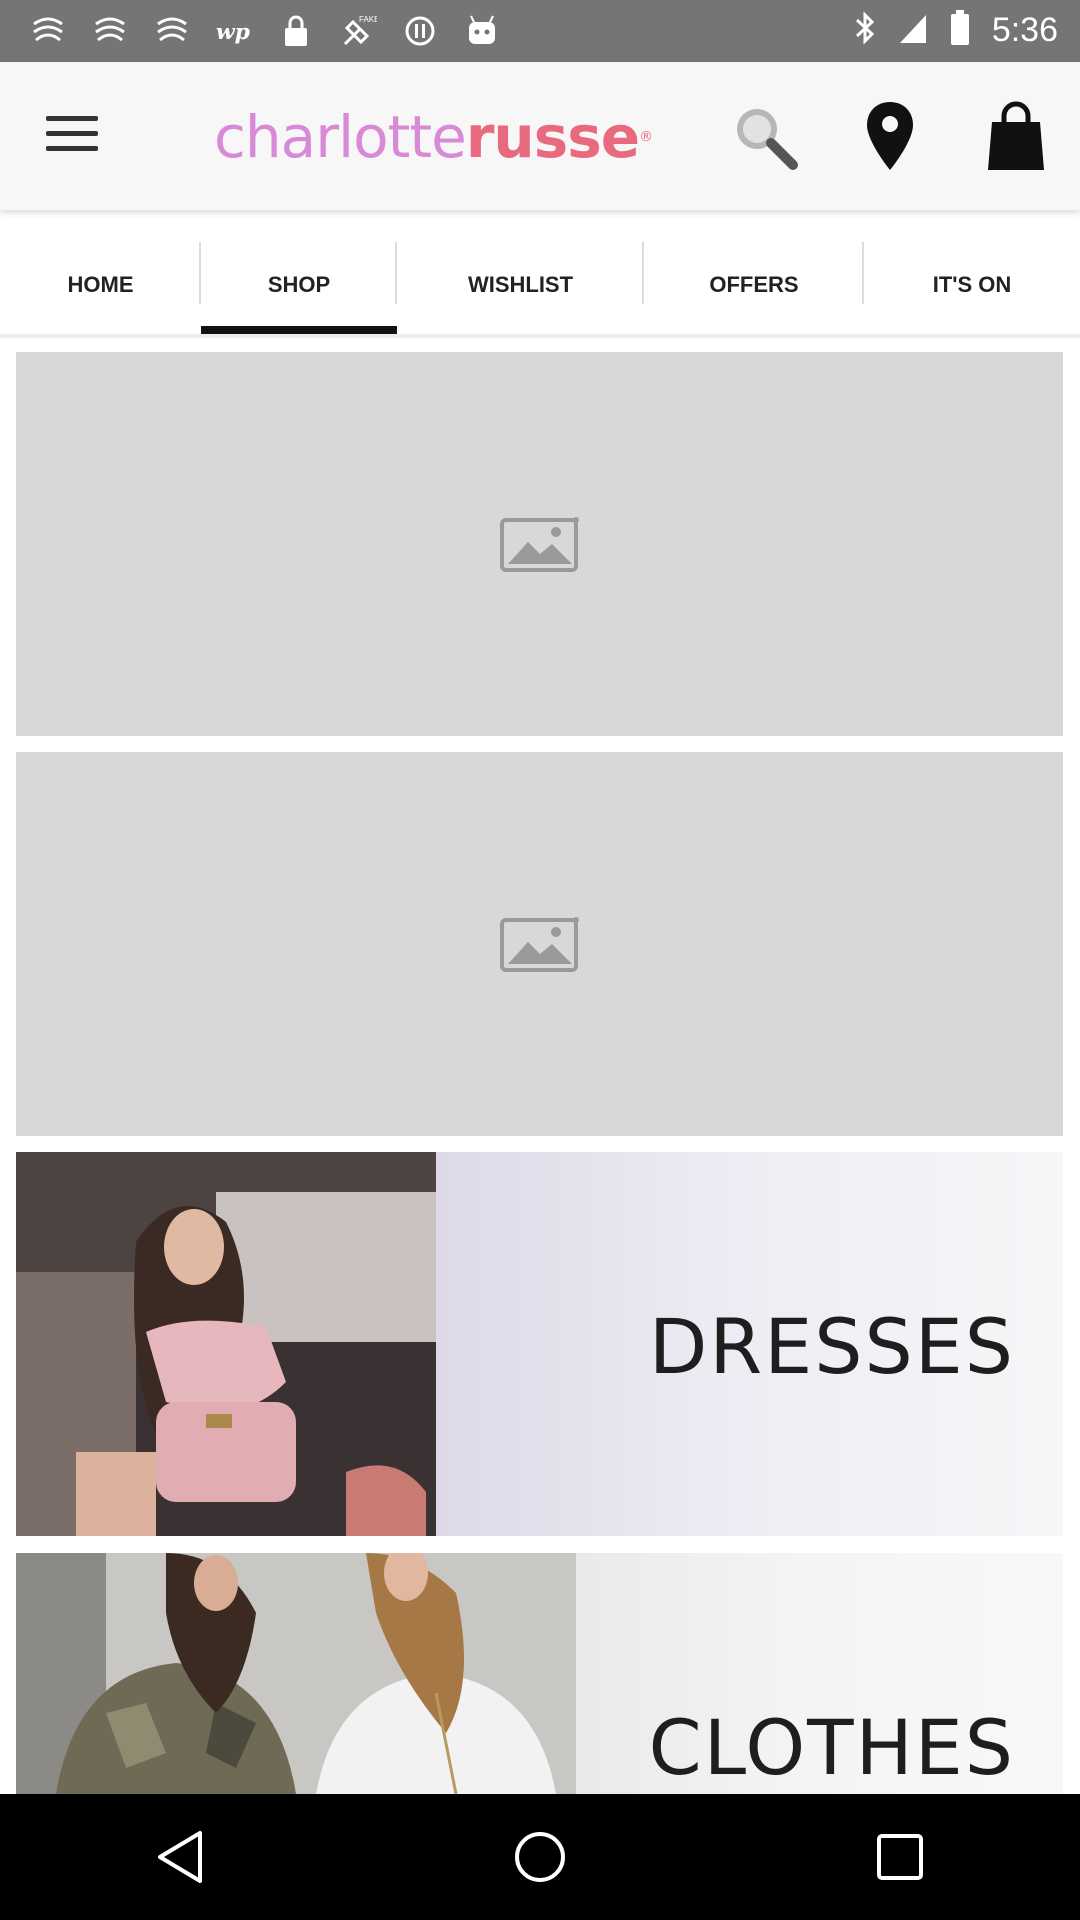 The width and height of the screenshot is (1080, 1920). What do you see at coordinates (226, 1344) in the screenshot?
I see `dresses-model-photo` at bounding box center [226, 1344].